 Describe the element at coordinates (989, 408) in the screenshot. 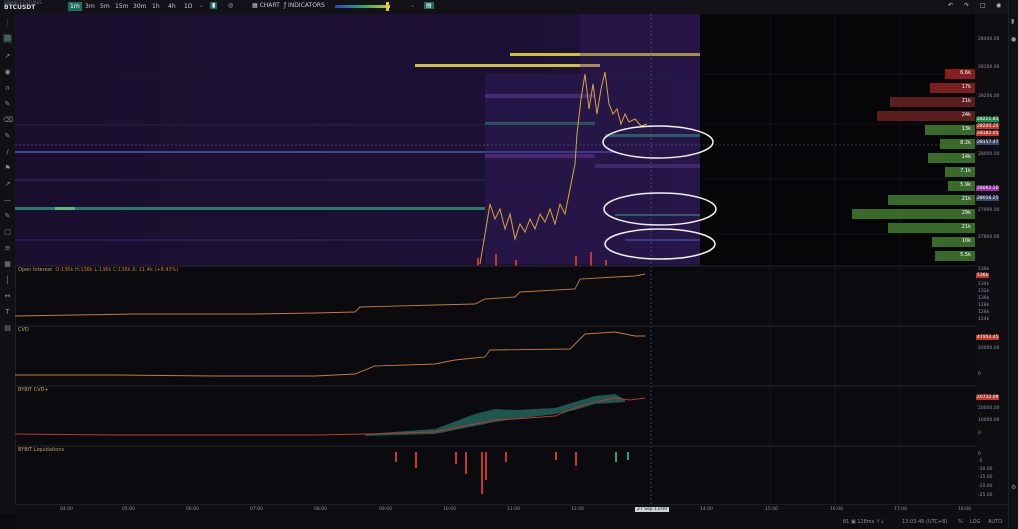

I see `bybit-cvd-axis-tick: 20000.00` at that location.